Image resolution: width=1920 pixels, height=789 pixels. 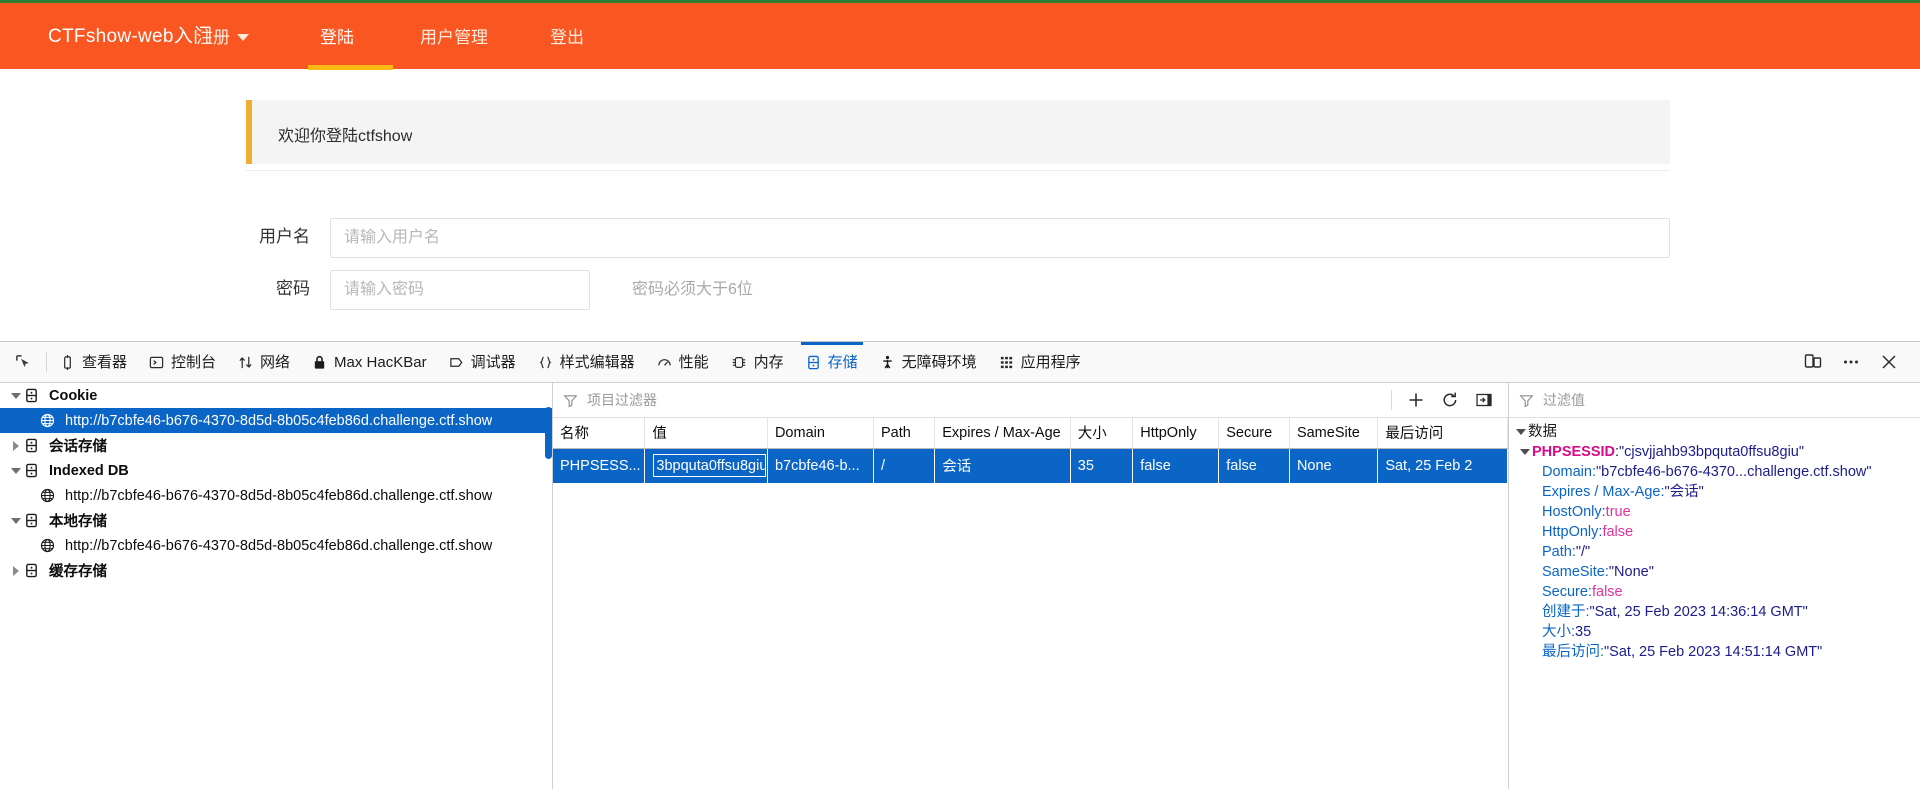 I want to click on responsive-design-mode-icon, so click(x=1813, y=362).